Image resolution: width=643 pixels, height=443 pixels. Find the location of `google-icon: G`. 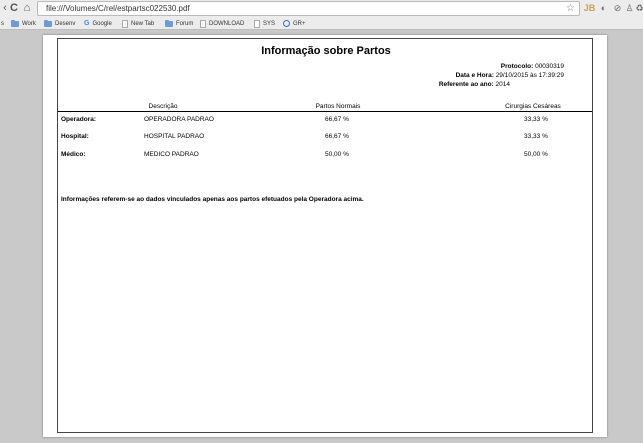

google-icon: G is located at coordinates (87, 23).